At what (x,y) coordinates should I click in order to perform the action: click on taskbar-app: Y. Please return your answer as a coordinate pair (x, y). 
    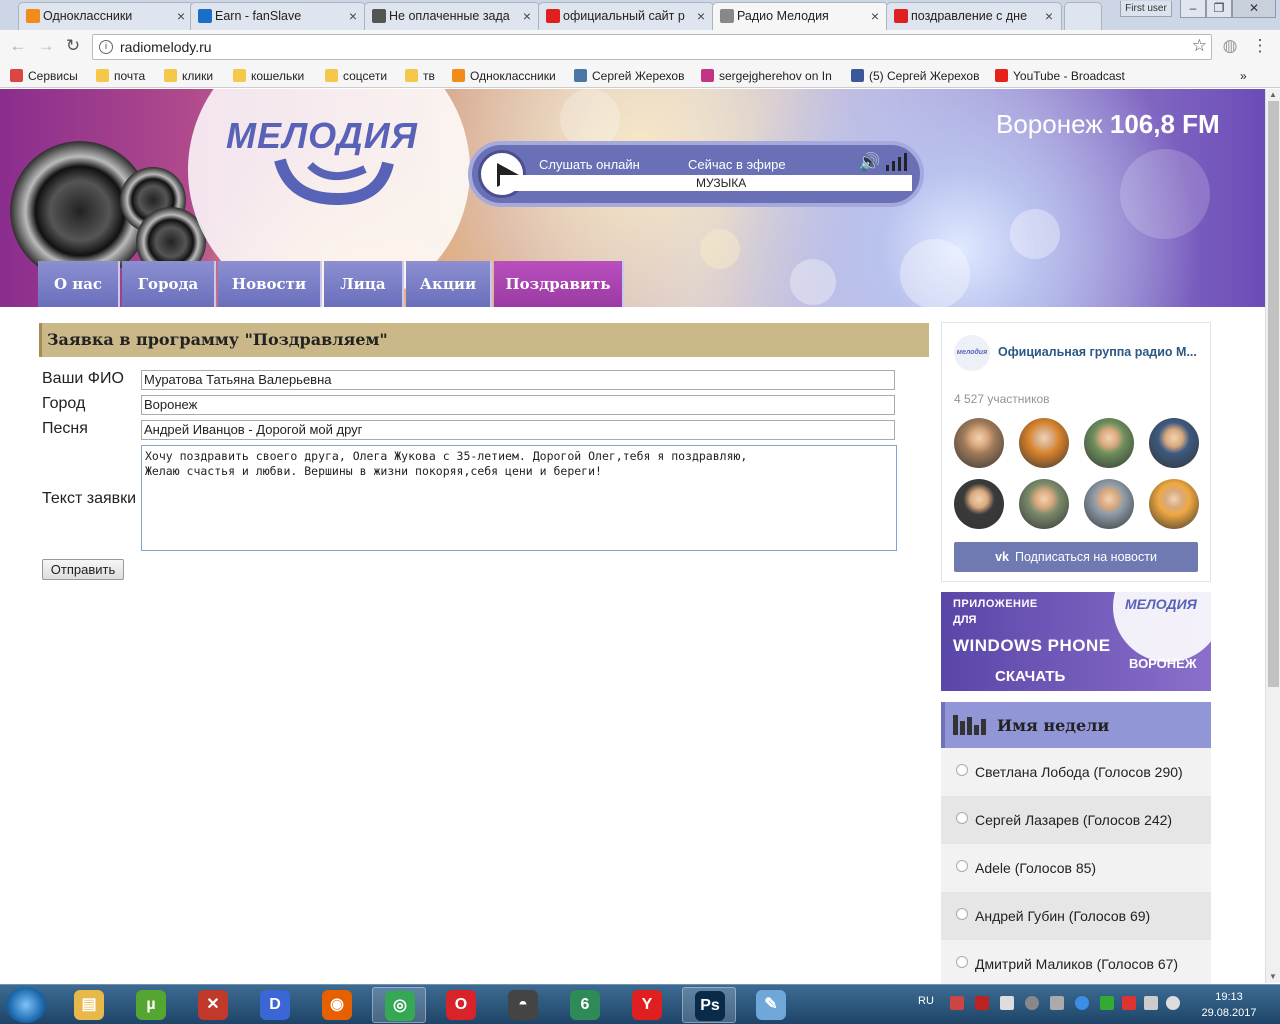
    Looking at the image, I should click on (647, 1005).